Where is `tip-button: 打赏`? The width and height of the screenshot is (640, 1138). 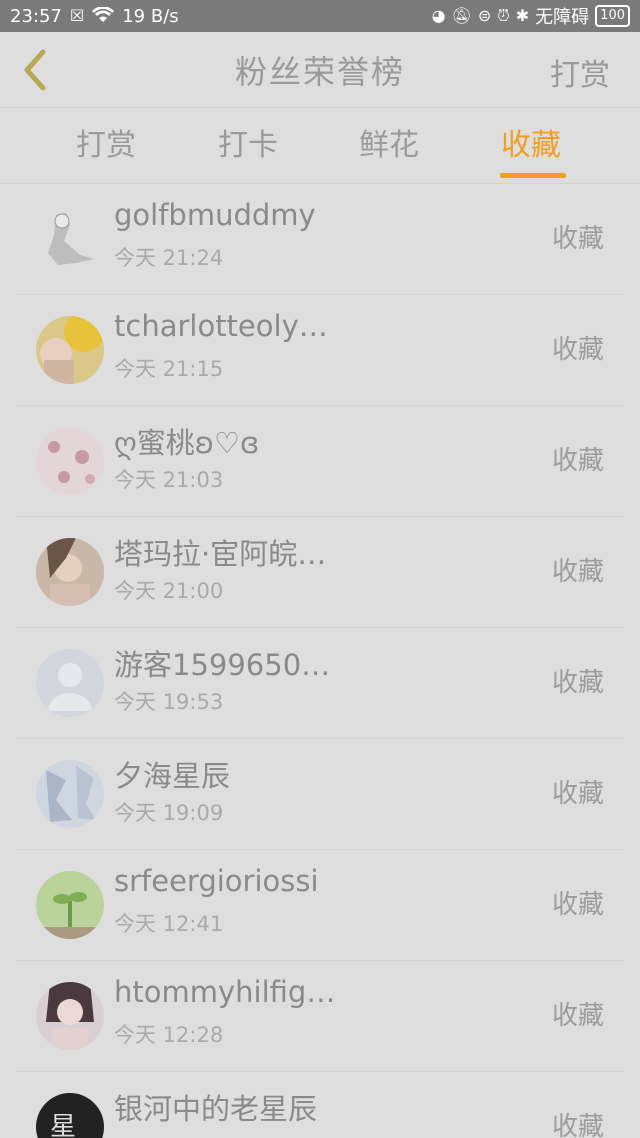 tip-button: 打赏 is located at coordinates (580, 72).